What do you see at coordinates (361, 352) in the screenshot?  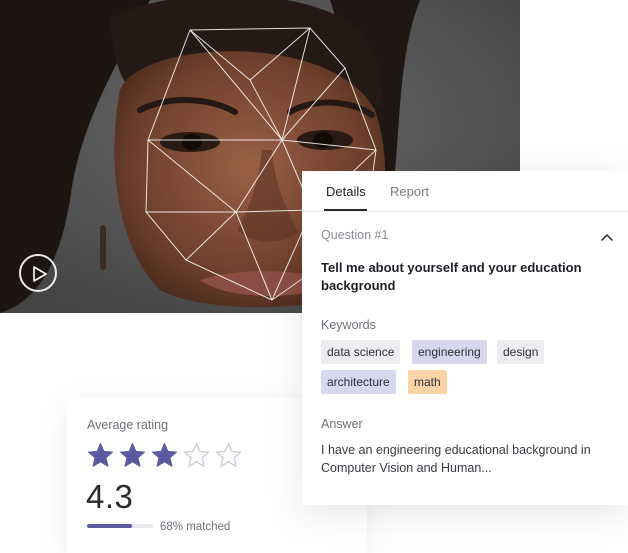 I see `keyword-chip: data science` at bounding box center [361, 352].